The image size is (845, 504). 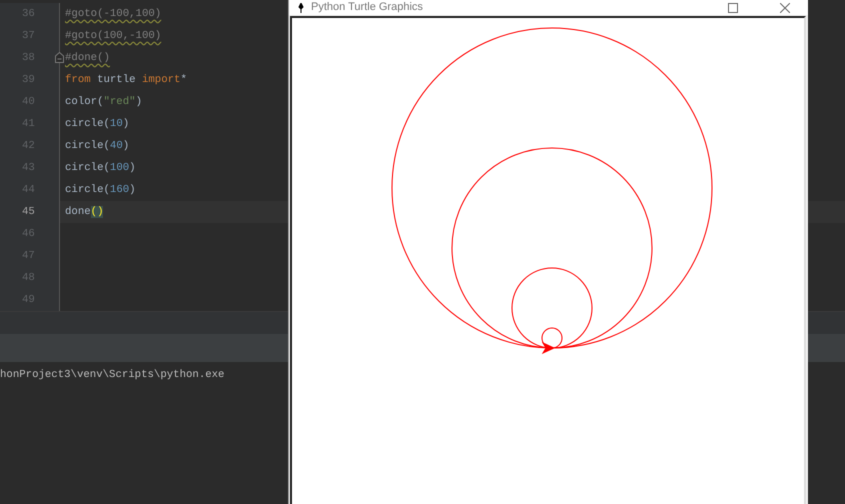 What do you see at coordinates (785, 7) in the screenshot?
I see `close-icon` at bounding box center [785, 7].